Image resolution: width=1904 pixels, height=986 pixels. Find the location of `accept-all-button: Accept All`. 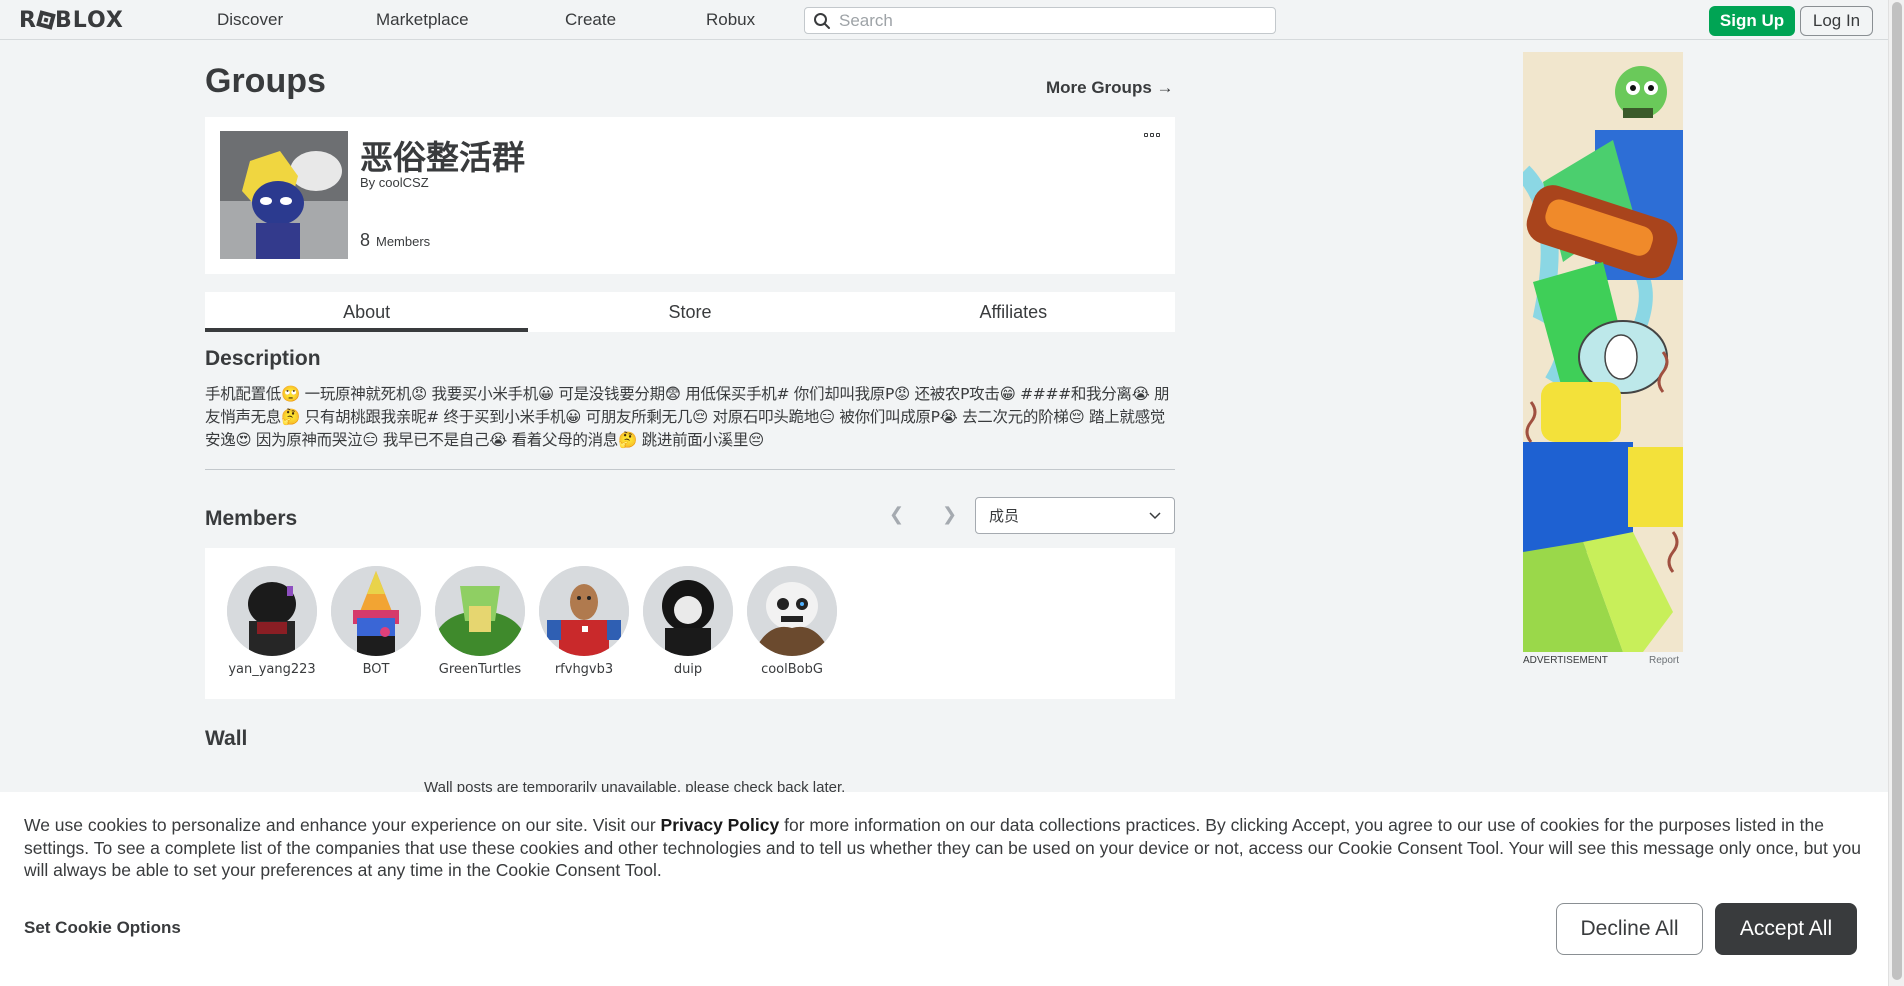

accept-all-button: Accept All is located at coordinates (1786, 929).